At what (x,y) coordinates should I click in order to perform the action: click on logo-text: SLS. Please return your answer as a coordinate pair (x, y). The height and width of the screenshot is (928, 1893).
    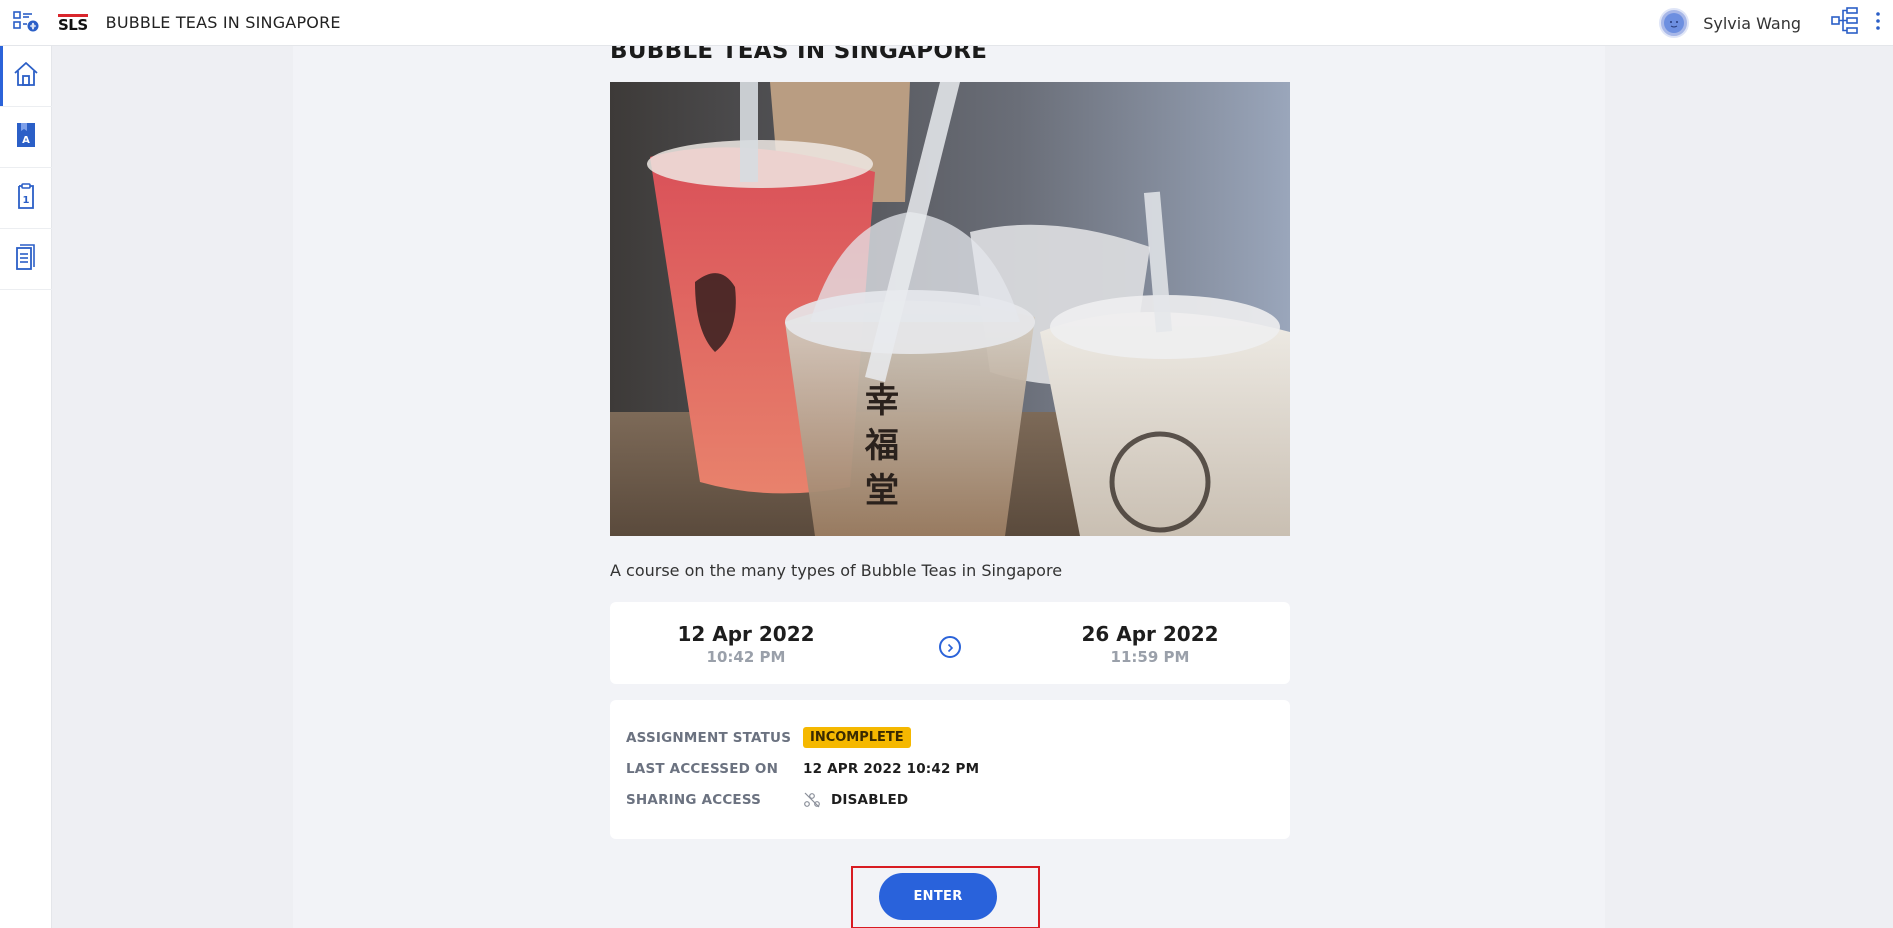
    Looking at the image, I should click on (73, 23).